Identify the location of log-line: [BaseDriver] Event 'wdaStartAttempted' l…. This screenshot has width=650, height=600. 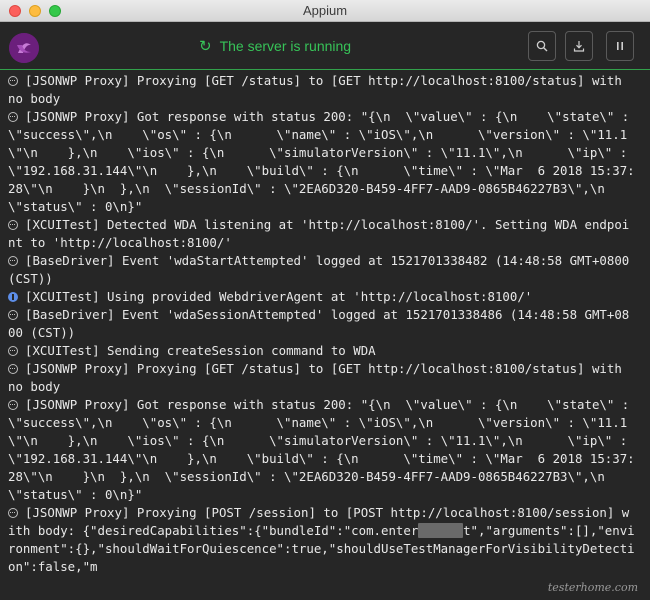
(322, 269).